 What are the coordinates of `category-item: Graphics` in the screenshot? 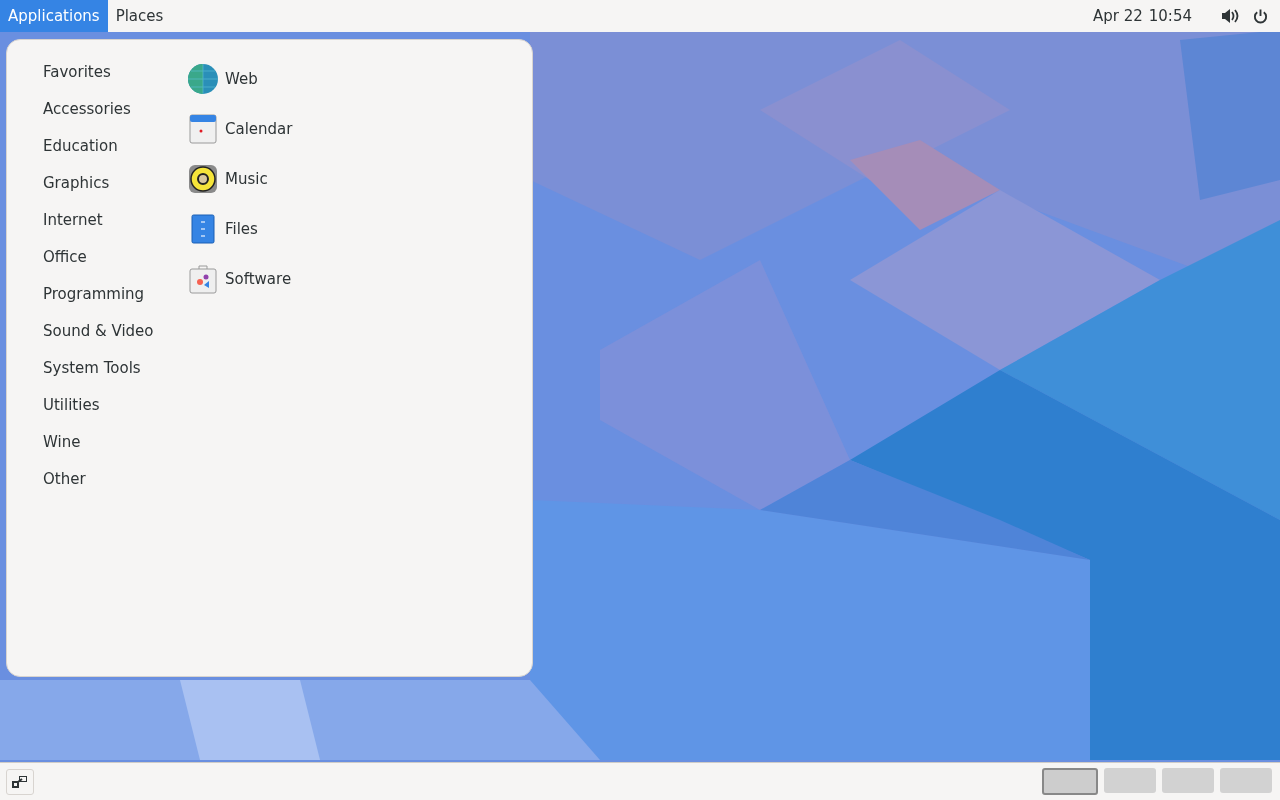 It's located at (115, 183).